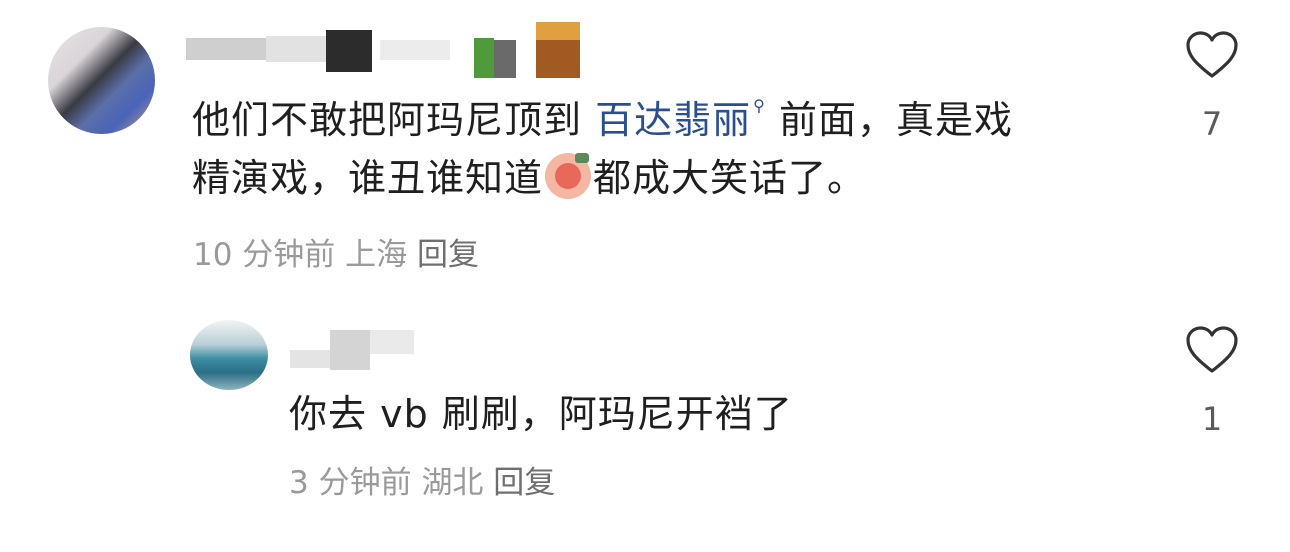 This screenshot has height=552, width=1290. Describe the element at coordinates (1212, 382) in the screenshot. I see `like-button: 1` at that location.